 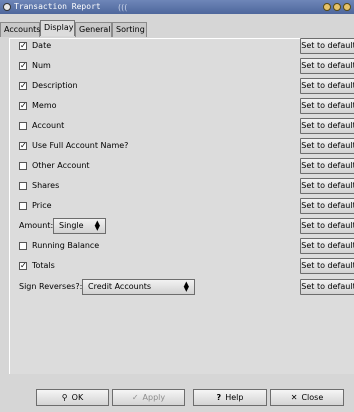 What do you see at coordinates (327, 146) in the screenshot?
I see `full-account-name-set-default-button: Set to default` at bounding box center [327, 146].